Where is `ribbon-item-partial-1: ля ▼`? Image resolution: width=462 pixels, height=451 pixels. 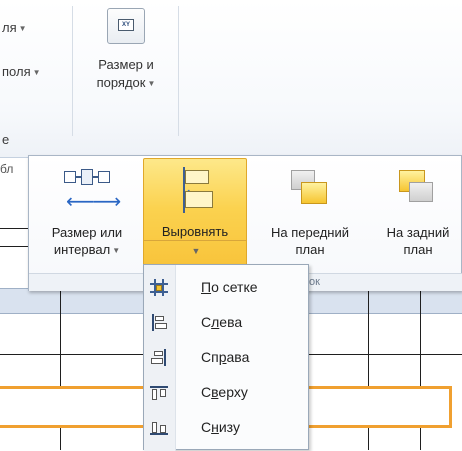 ribbon-item-partial-1: ля ▼ is located at coordinates (14, 27).